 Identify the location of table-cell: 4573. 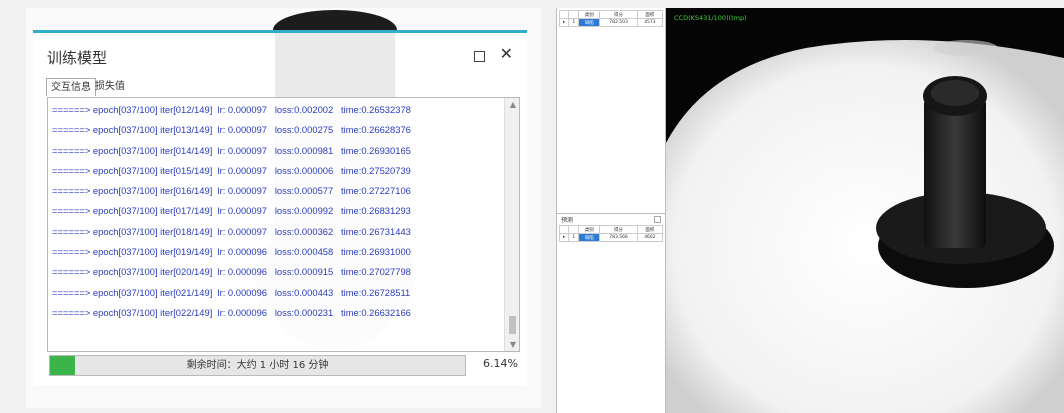
(650, 22).